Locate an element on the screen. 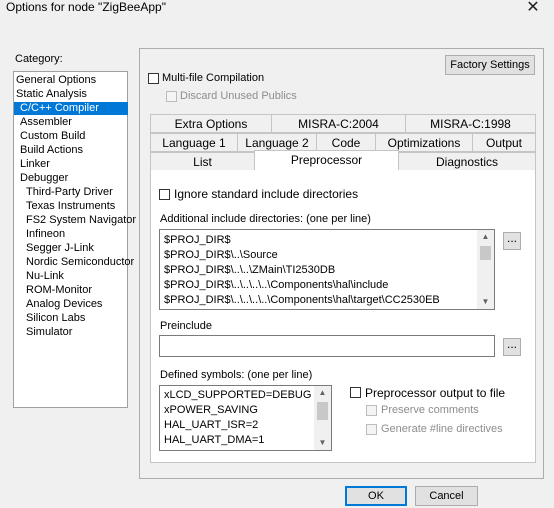 This screenshot has height=508, width=554. defined-symbols-scrollbar: ▲ ▼ is located at coordinates (322, 418).